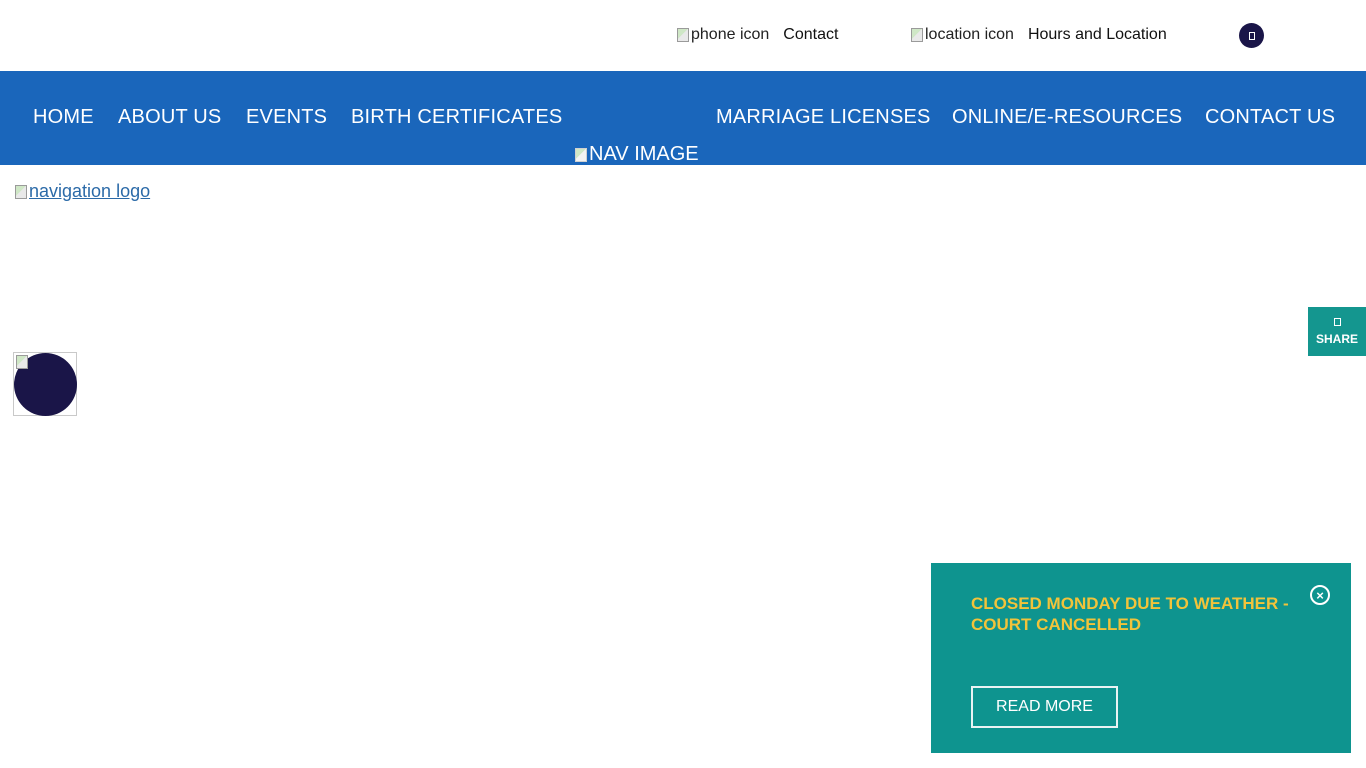 The image size is (1366, 768). What do you see at coordinates (89, 191) in the screenshot?
I see `navigation-logo-alt: navigation logo` at bounding box center [89, 191].